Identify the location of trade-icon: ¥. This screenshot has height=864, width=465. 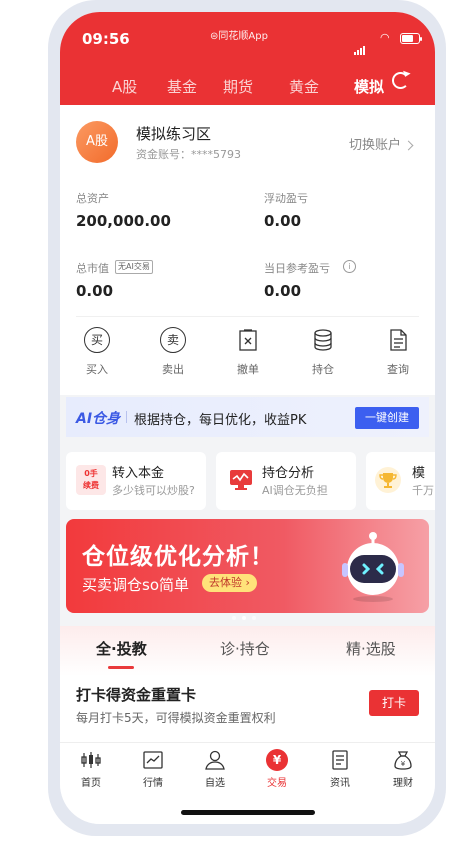
(277, 760).